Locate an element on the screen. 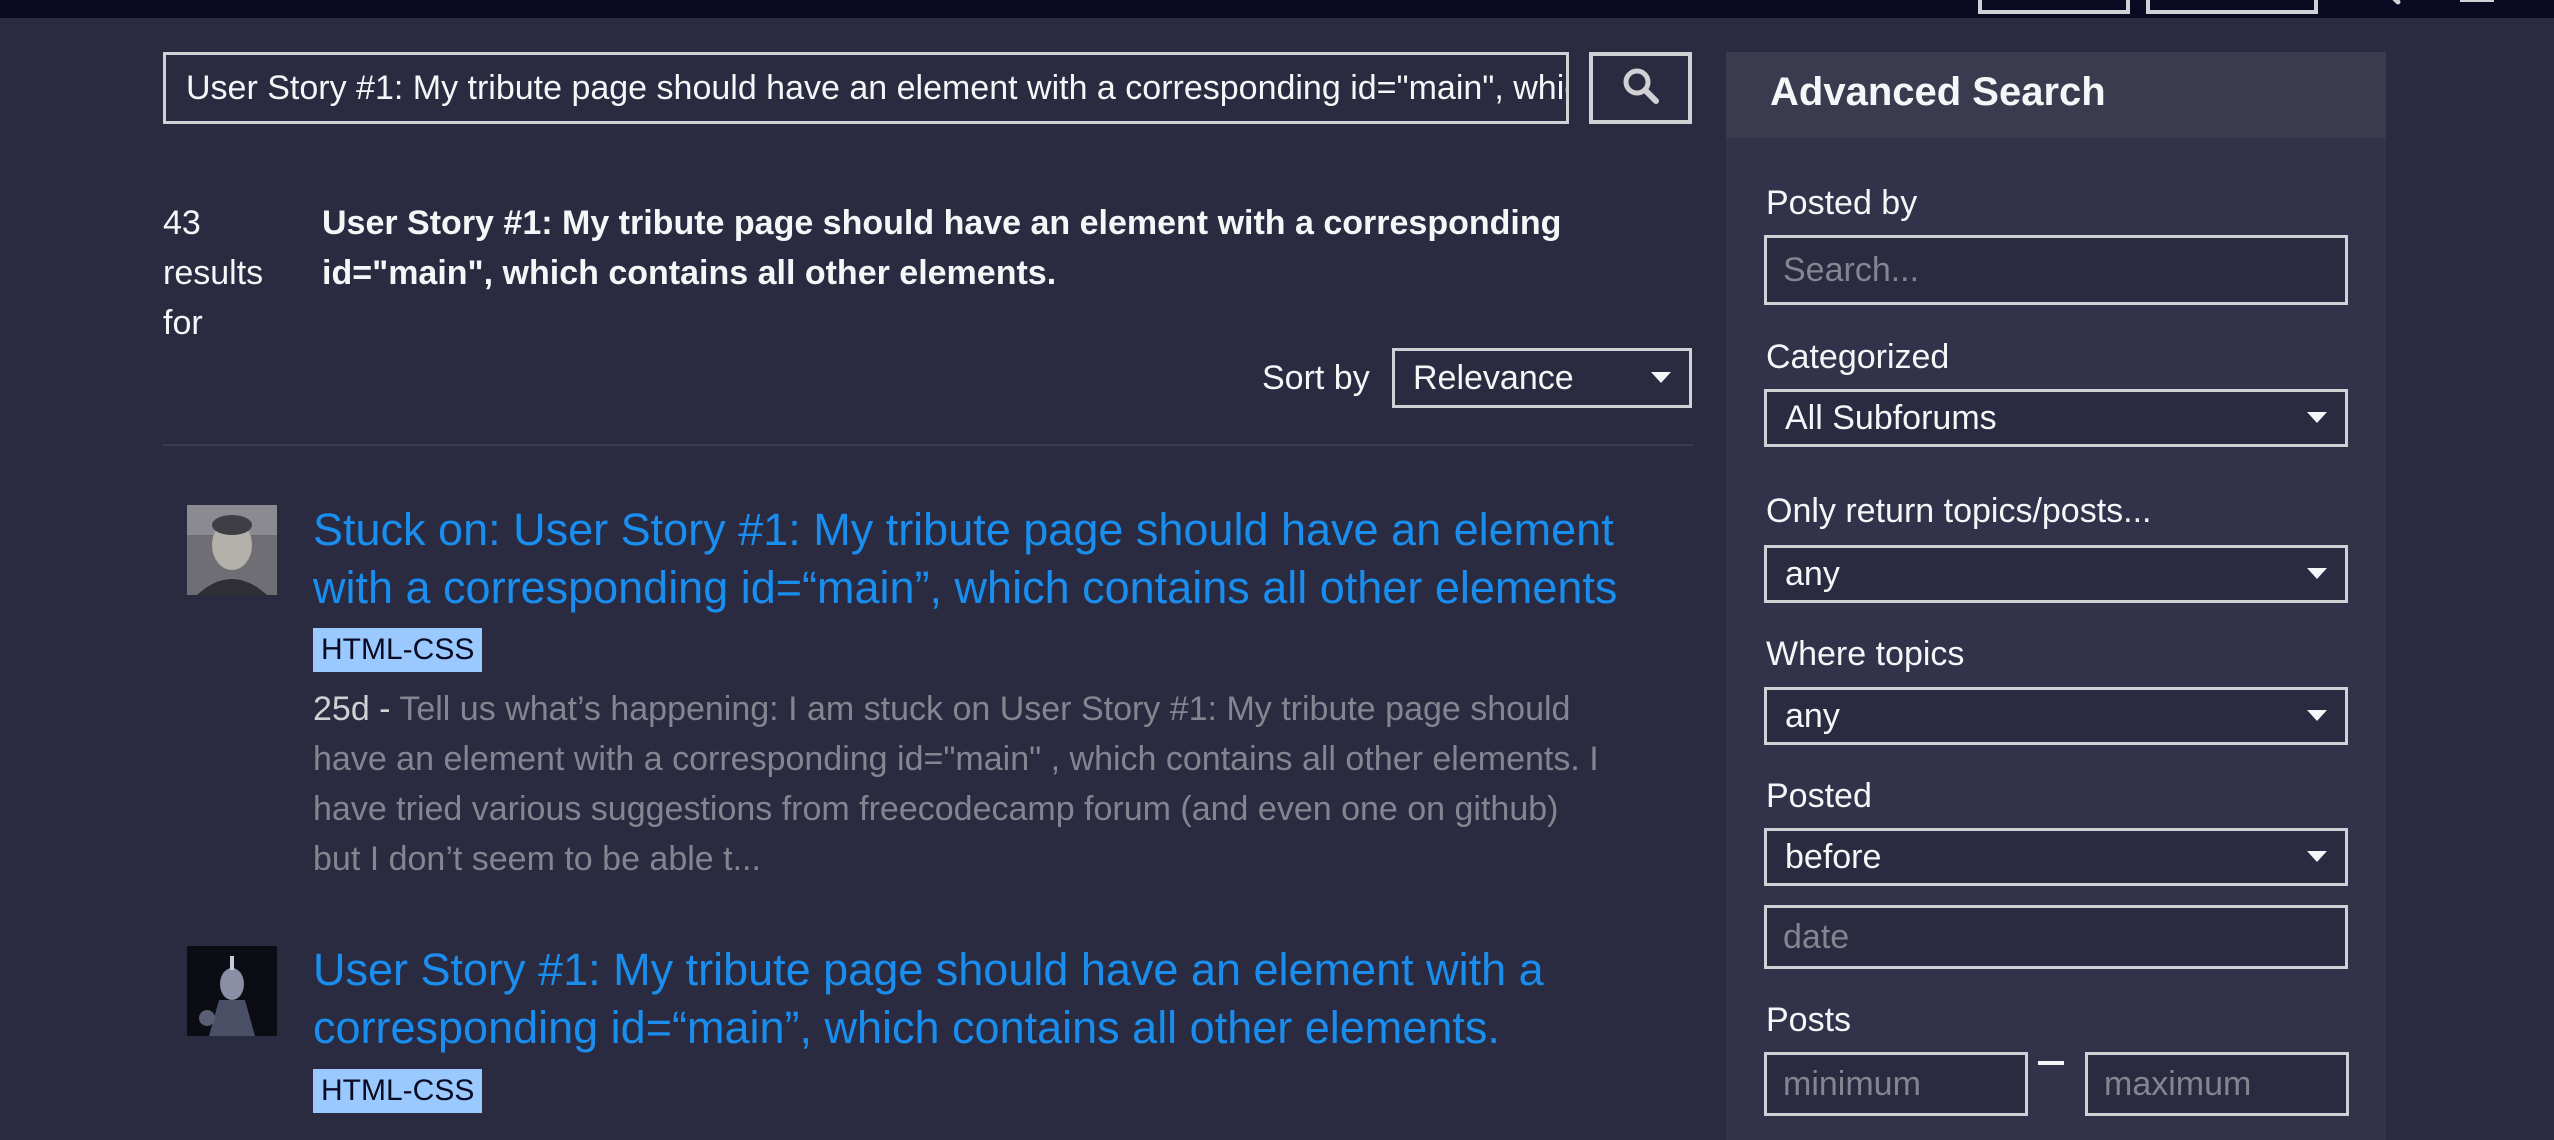 This screenshot has height=1140, width=2554. categorized-label: Categorized is located at coordinates (1858, 357).